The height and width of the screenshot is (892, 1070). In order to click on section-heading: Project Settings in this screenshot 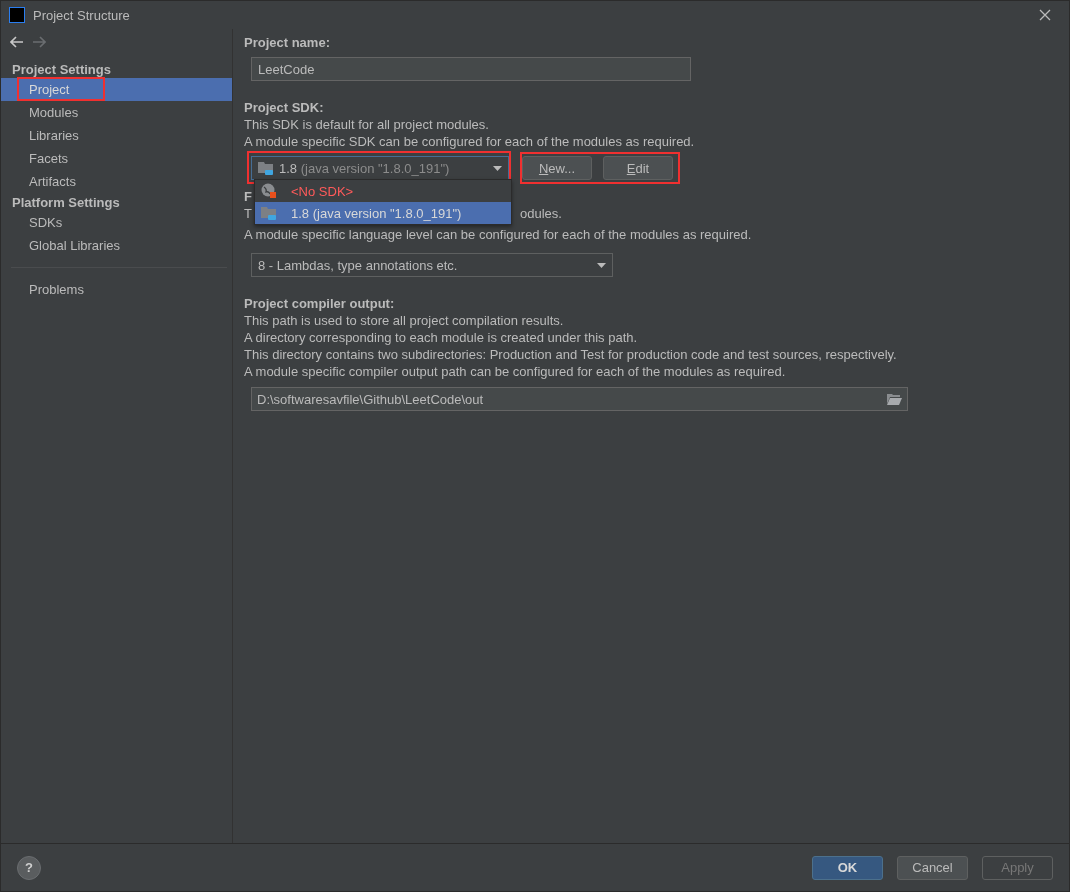, I will do `click(61, 70)`.